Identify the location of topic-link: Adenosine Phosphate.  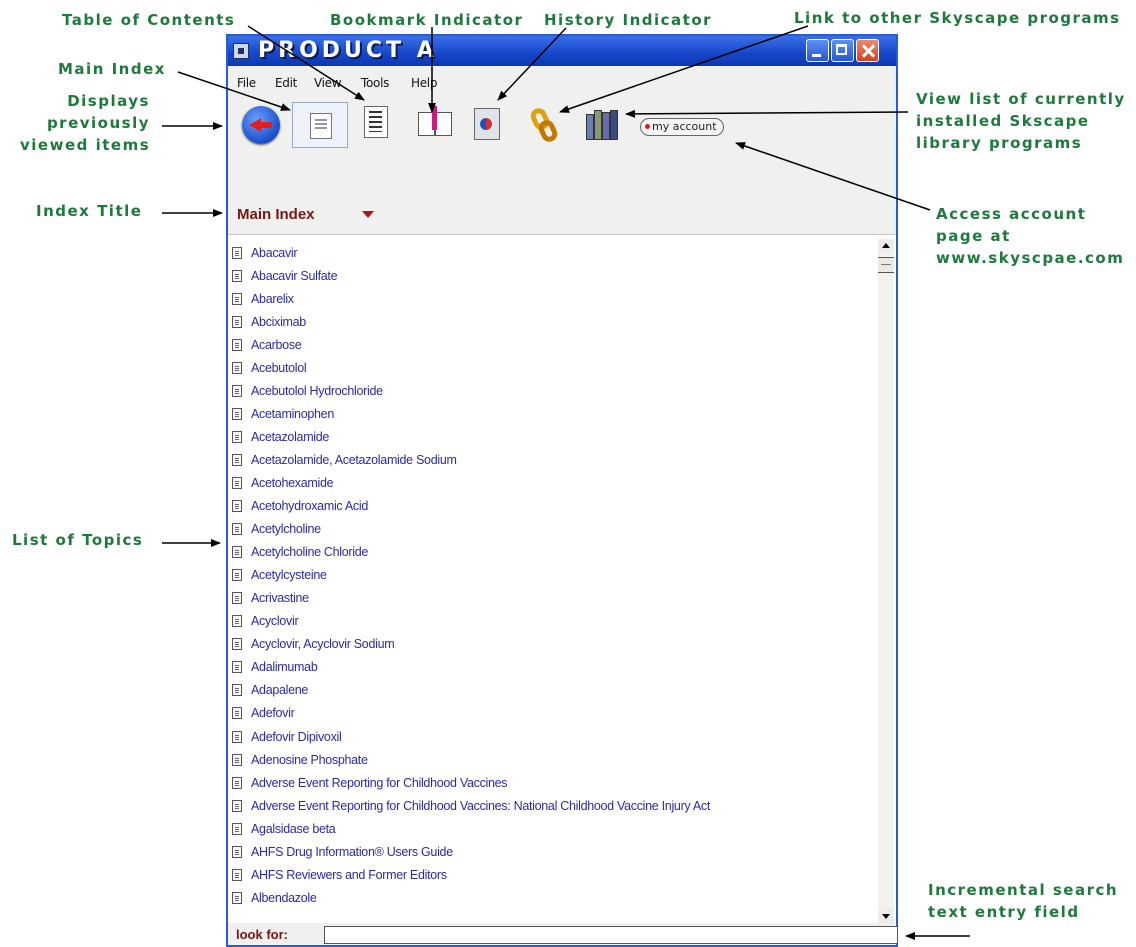
(309, 760).